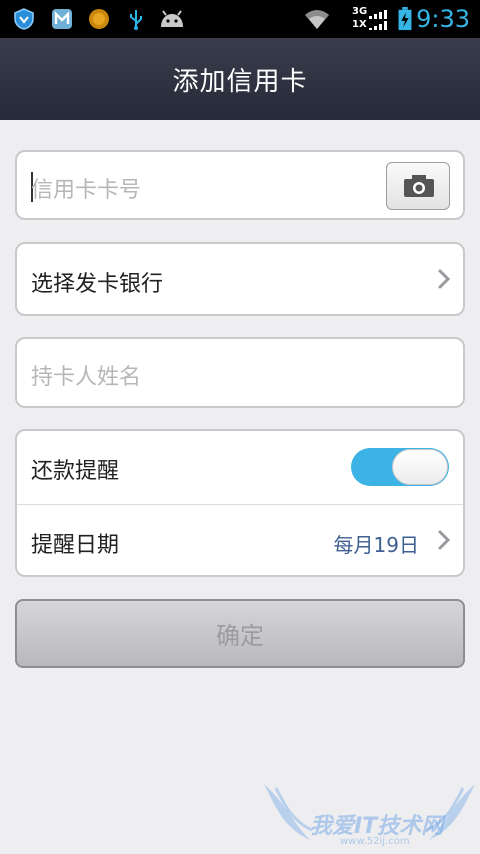 This screenshot has width=480, height=854. I want to click on confirm-button: 确定, so click(240, 633).